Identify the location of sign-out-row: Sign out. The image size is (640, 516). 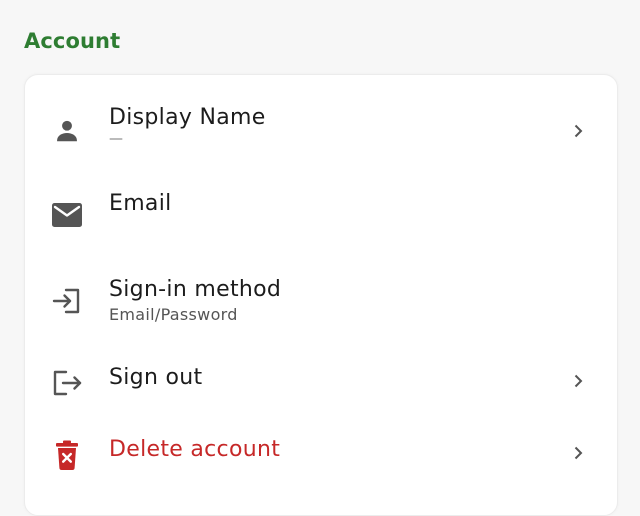
(321, 385).